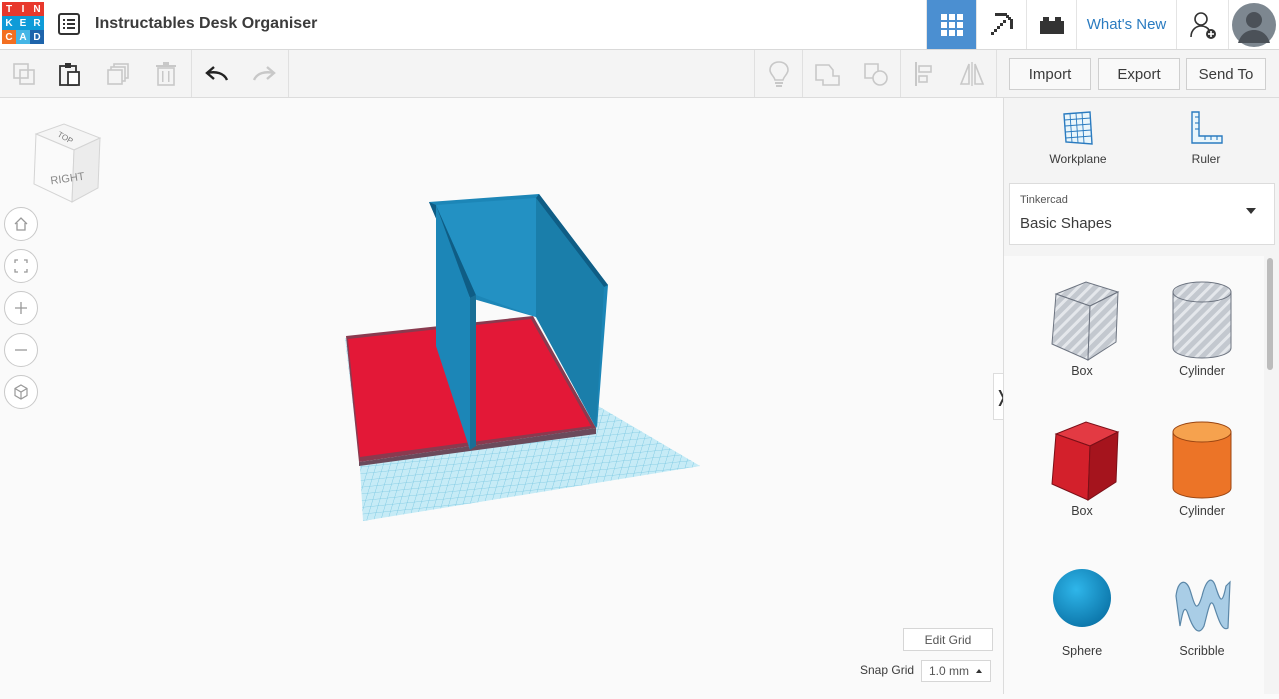  I want to click on plus-icon, so click(21, 308).